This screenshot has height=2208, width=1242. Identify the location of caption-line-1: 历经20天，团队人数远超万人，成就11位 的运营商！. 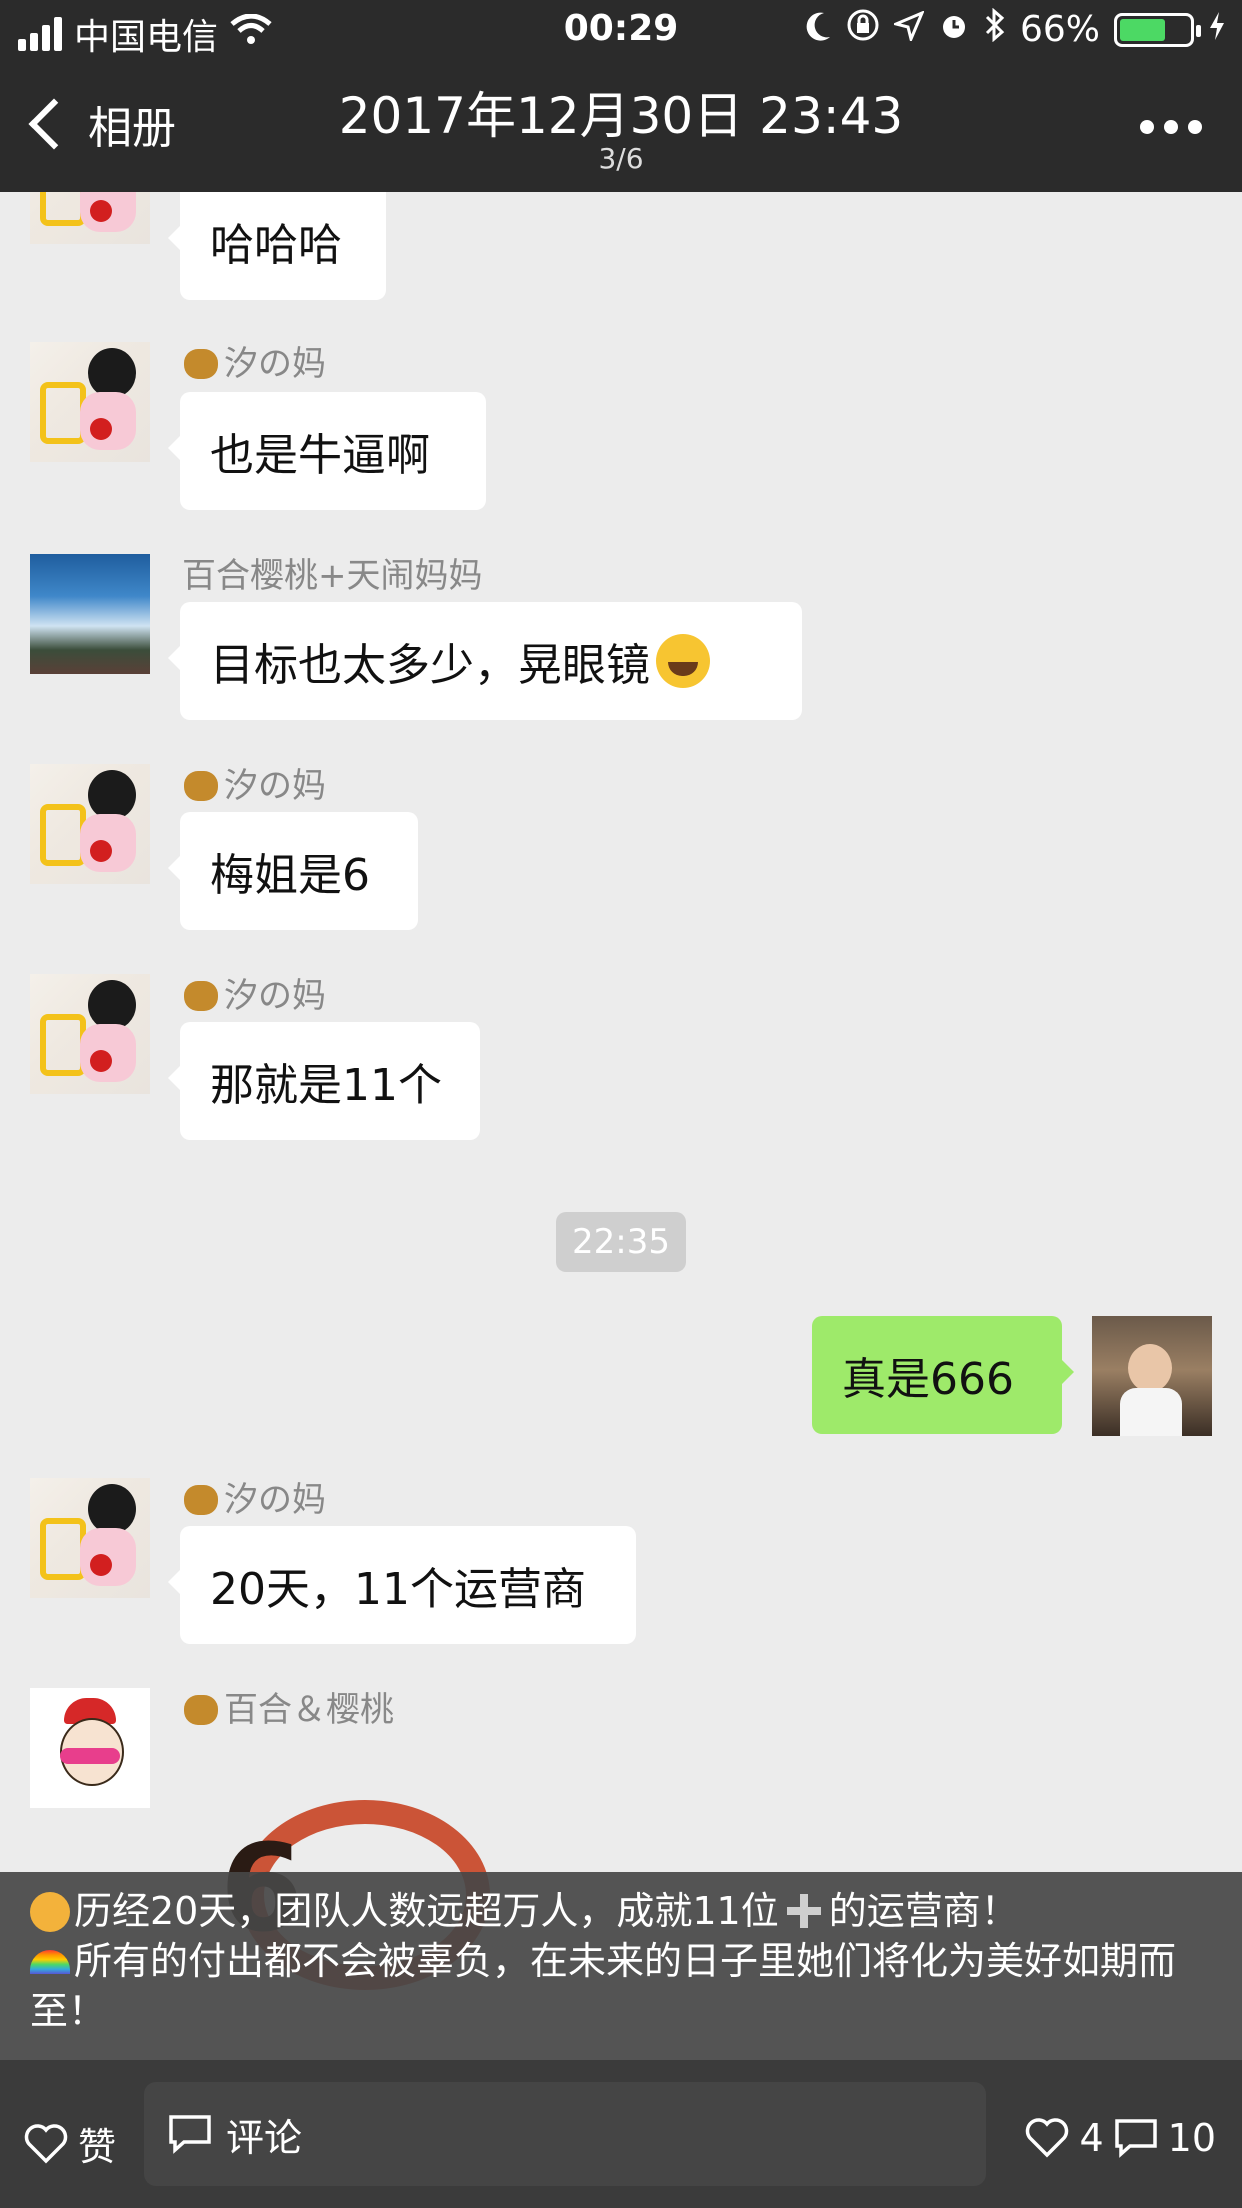
(621, 1911).